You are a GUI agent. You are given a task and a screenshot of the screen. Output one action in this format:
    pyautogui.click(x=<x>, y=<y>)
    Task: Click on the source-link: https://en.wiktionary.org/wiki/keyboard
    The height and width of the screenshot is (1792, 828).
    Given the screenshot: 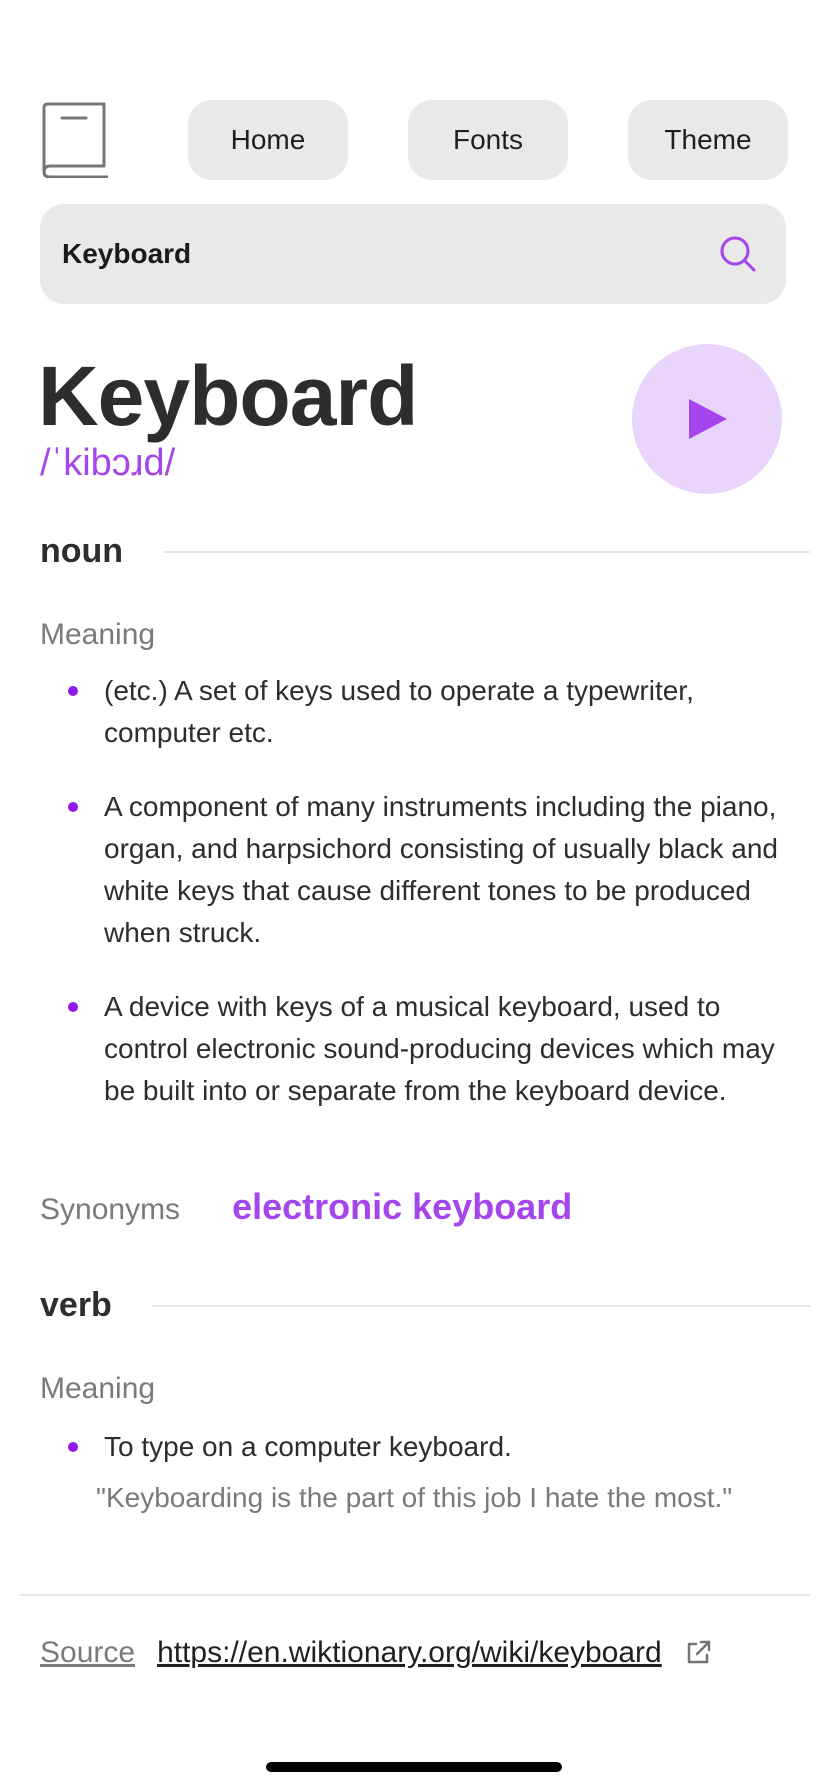 What is the action you would take?
    pyautogui.click(x=409, y=1653)
    